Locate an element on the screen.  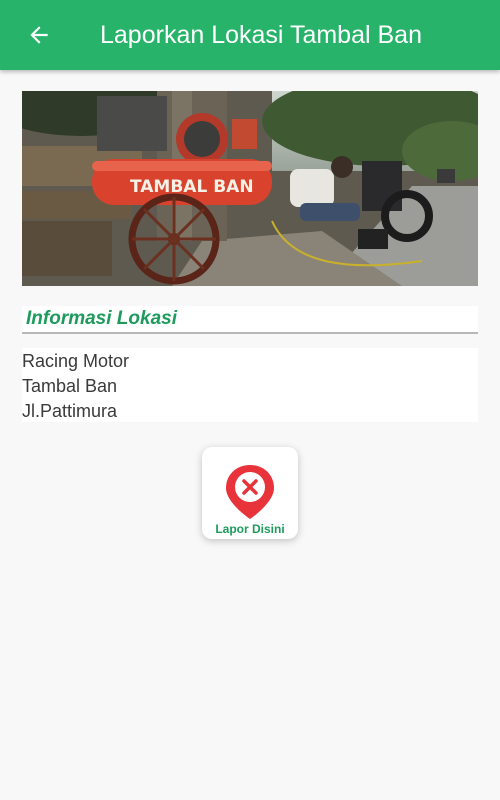
tambal-ban-sign: TAMBAL BAN is located at coordinates (192, 187).